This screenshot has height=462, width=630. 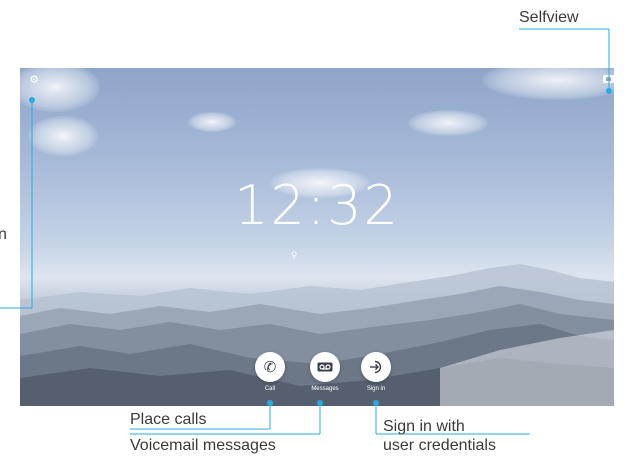 What do you see at coordinates (270, 389) in the screenshot?
I see `call-label: Call` at bounding box center [270, 389].